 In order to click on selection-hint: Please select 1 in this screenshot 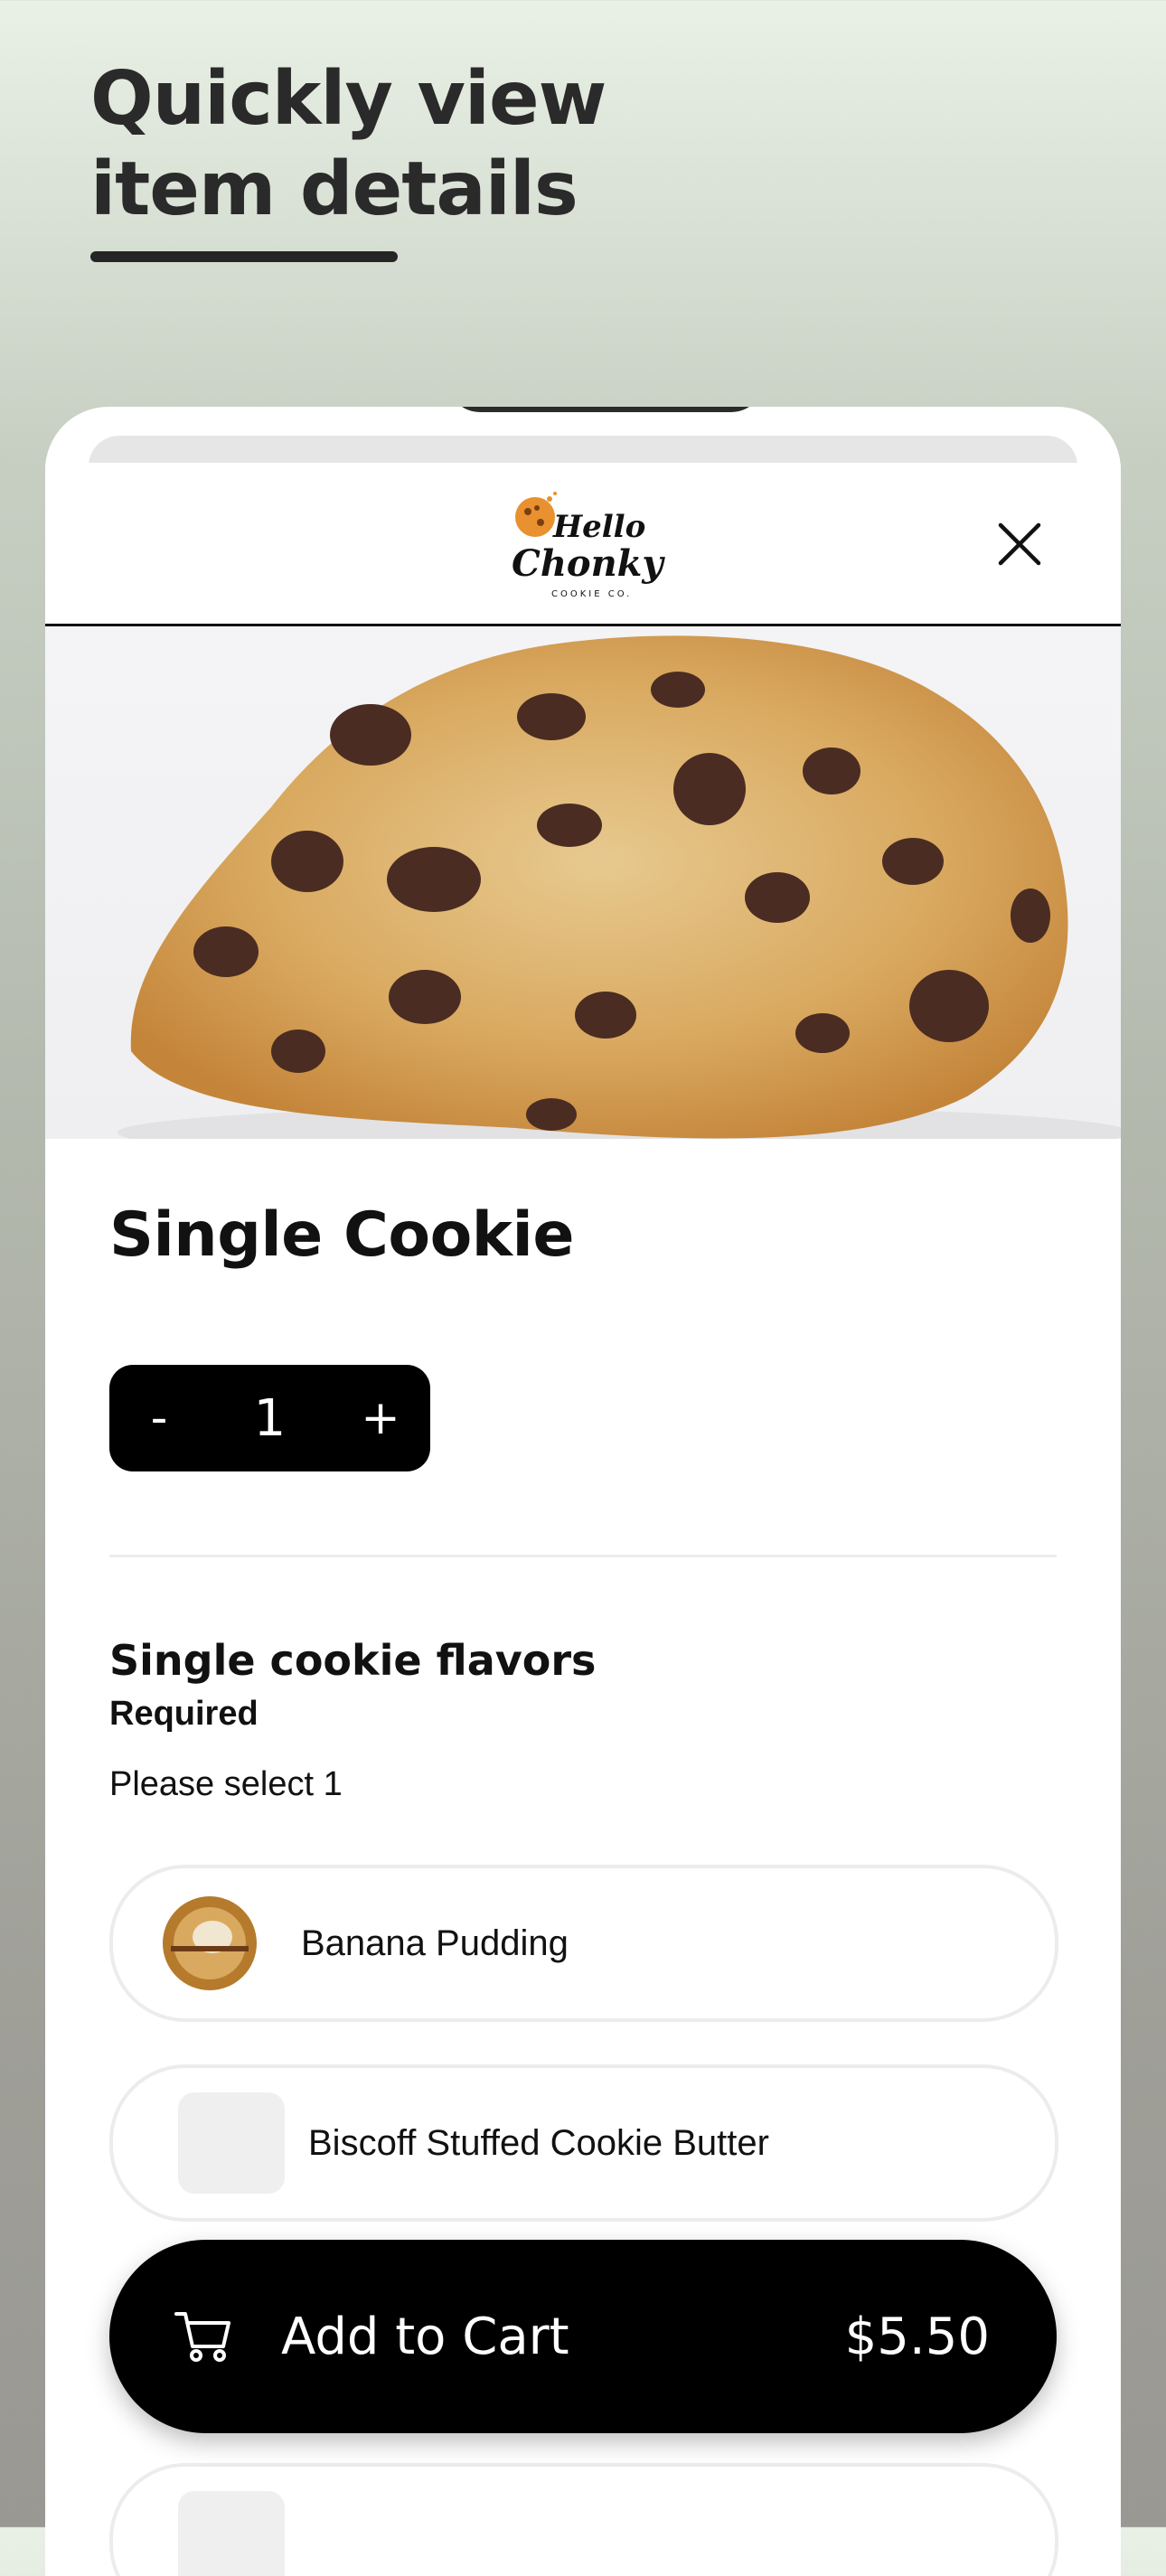, I will do `click(226, 1784)`.